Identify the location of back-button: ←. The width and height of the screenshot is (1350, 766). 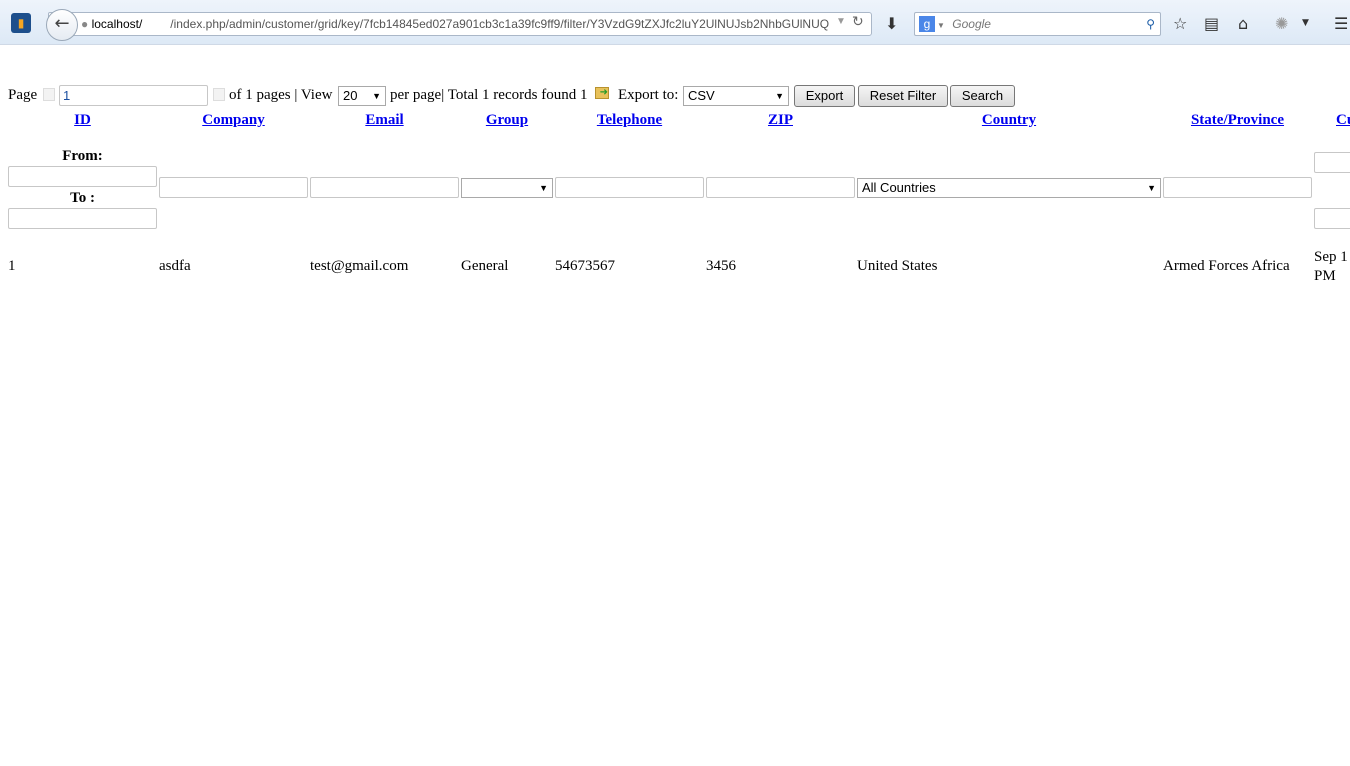
(62, 25).